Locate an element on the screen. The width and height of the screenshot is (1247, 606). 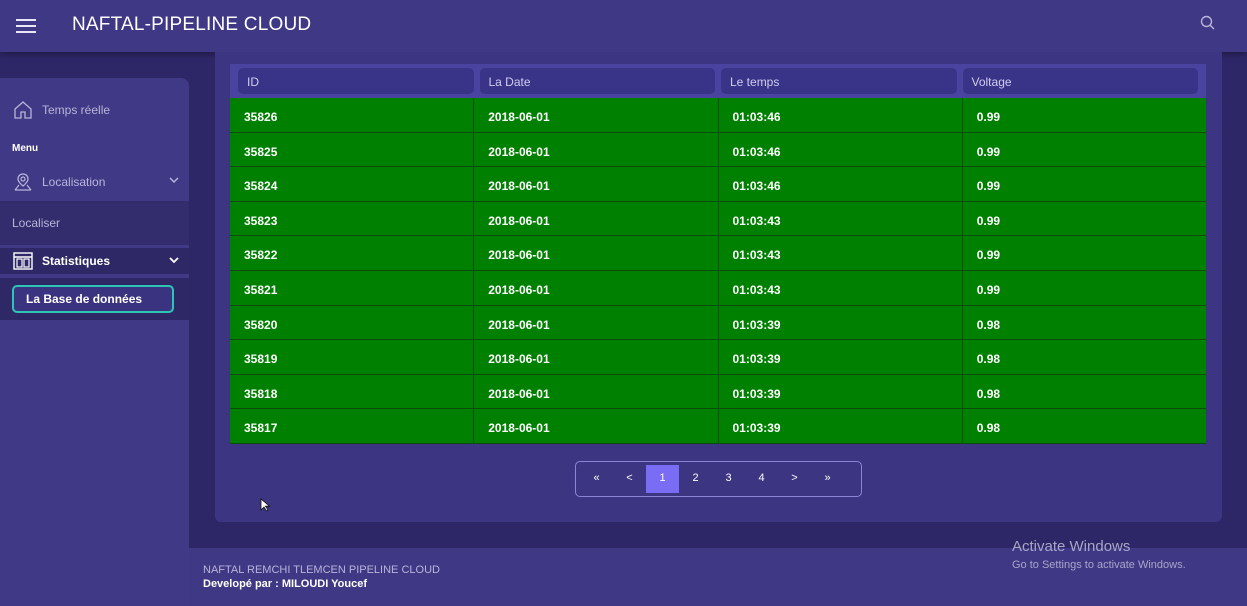
location-pin-icon is located at coordinates (23, 182).